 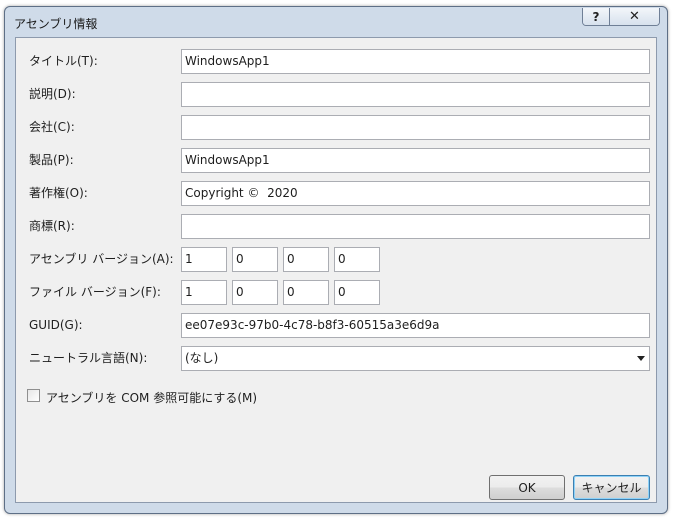 I want to click on trademark-label: 商標(R):, so click(x=52, y=226).